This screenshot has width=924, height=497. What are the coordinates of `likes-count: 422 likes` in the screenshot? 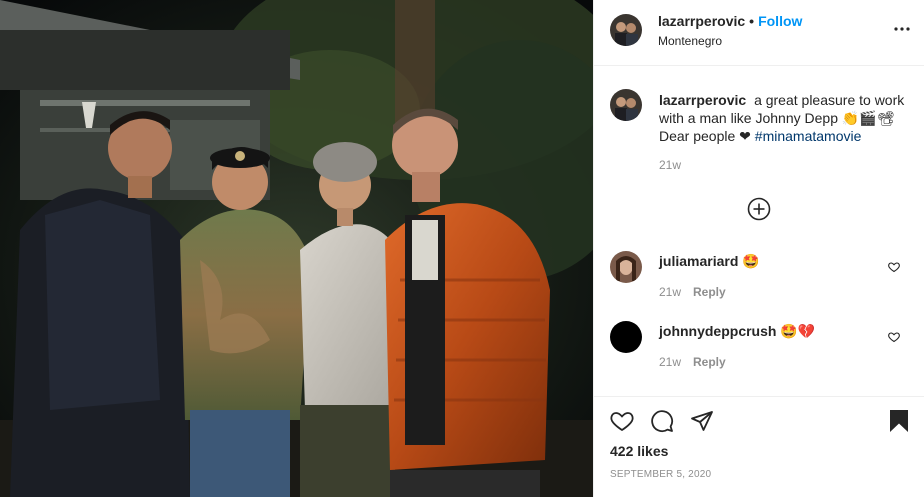 It's located at (639, 451).